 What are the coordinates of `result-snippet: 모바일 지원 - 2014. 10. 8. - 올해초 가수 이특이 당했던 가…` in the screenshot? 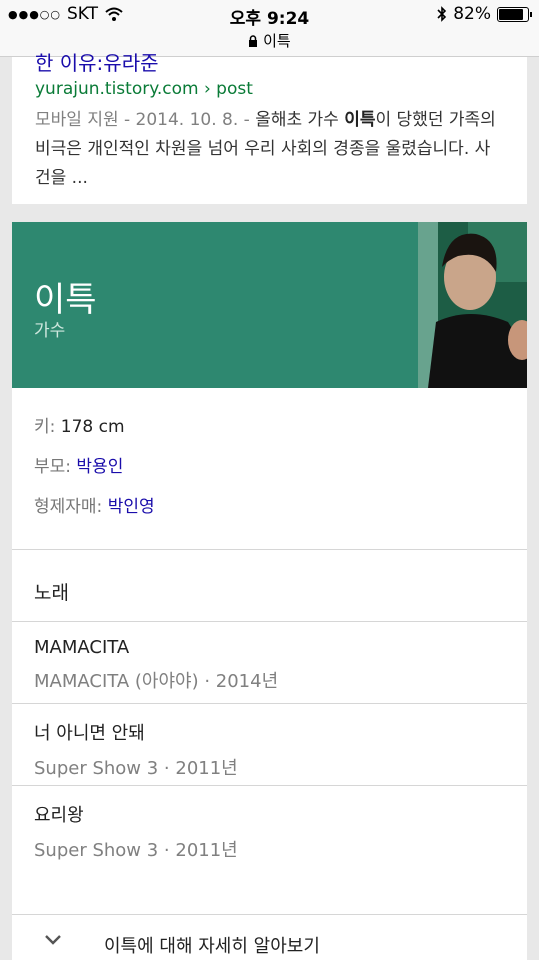 It's located at (270, 149).